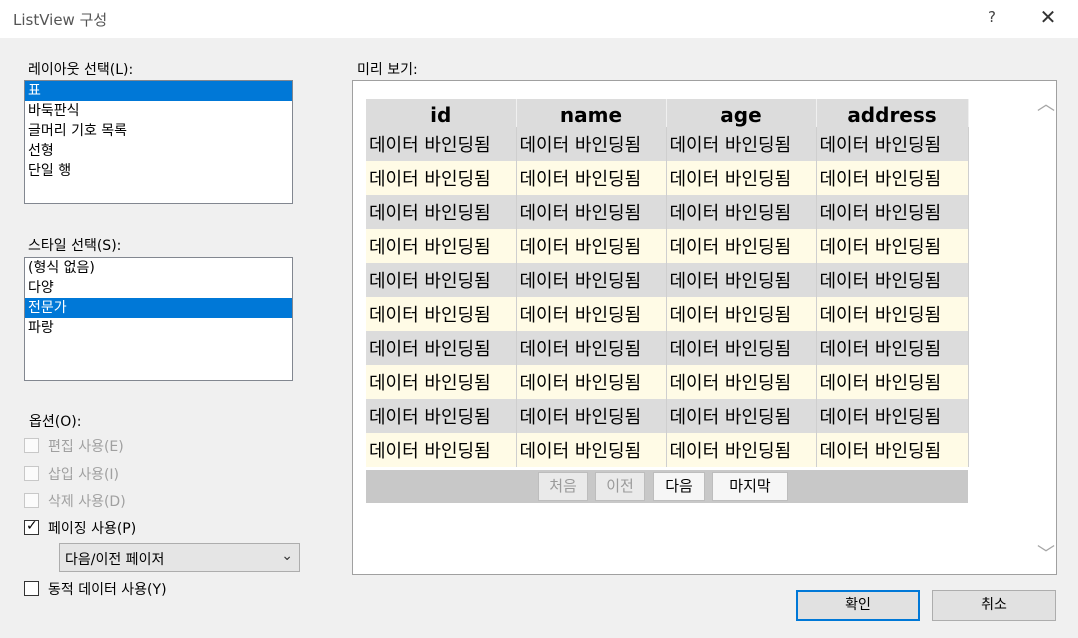 This screenshot has height=638, width=1078. What do you see at coordinates (107, 590) in the screenshot?
I see `dynamic-data-label: 동적 데이터 사용(Y)` at bounding box center [107, 590].